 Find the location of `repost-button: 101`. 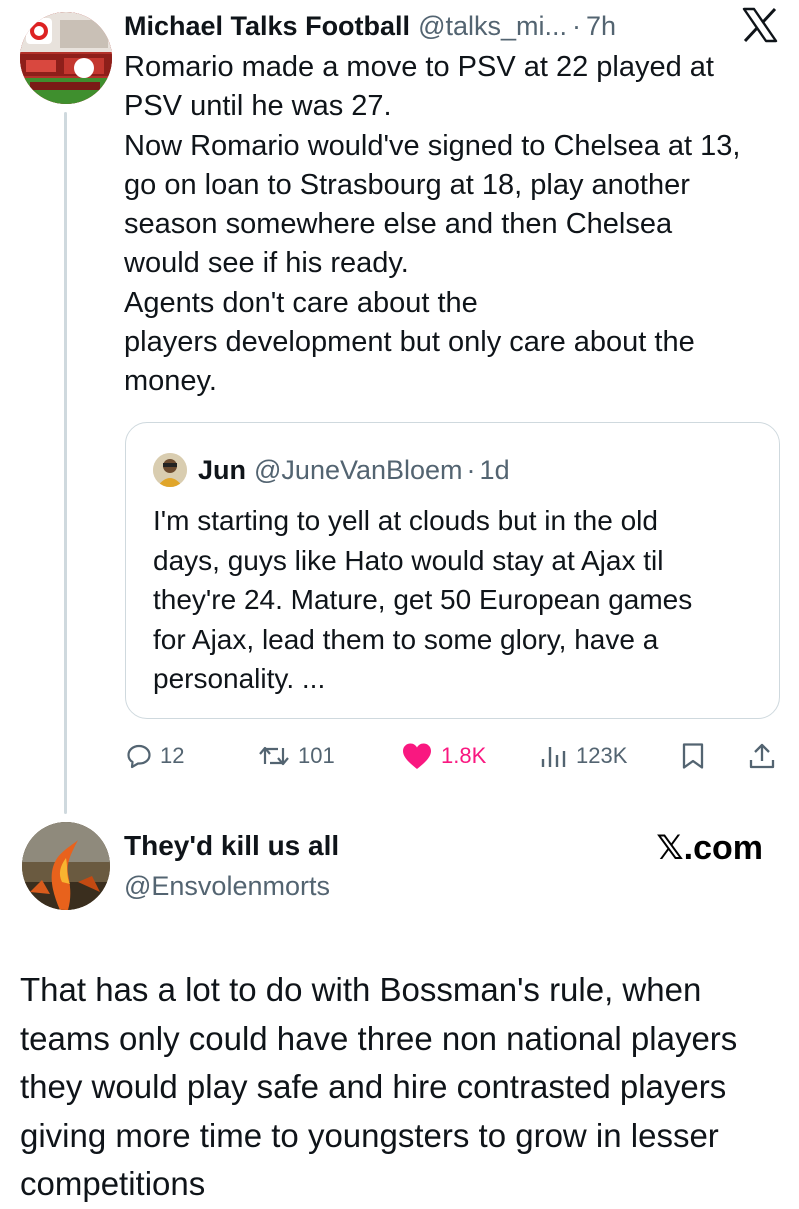

repost-button: 101 is located at coordinates (296, 756).